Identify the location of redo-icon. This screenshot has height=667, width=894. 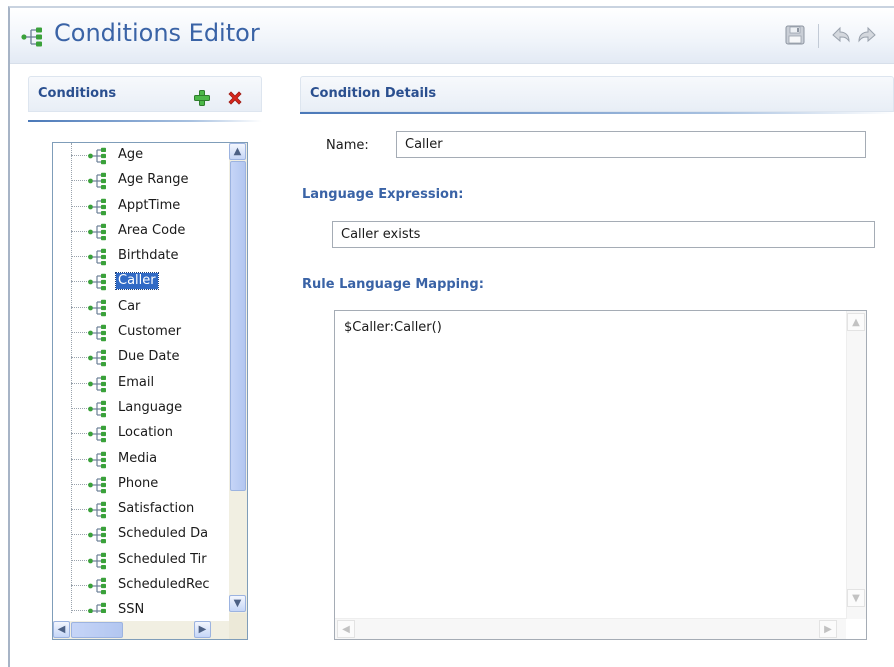
(867, 35).